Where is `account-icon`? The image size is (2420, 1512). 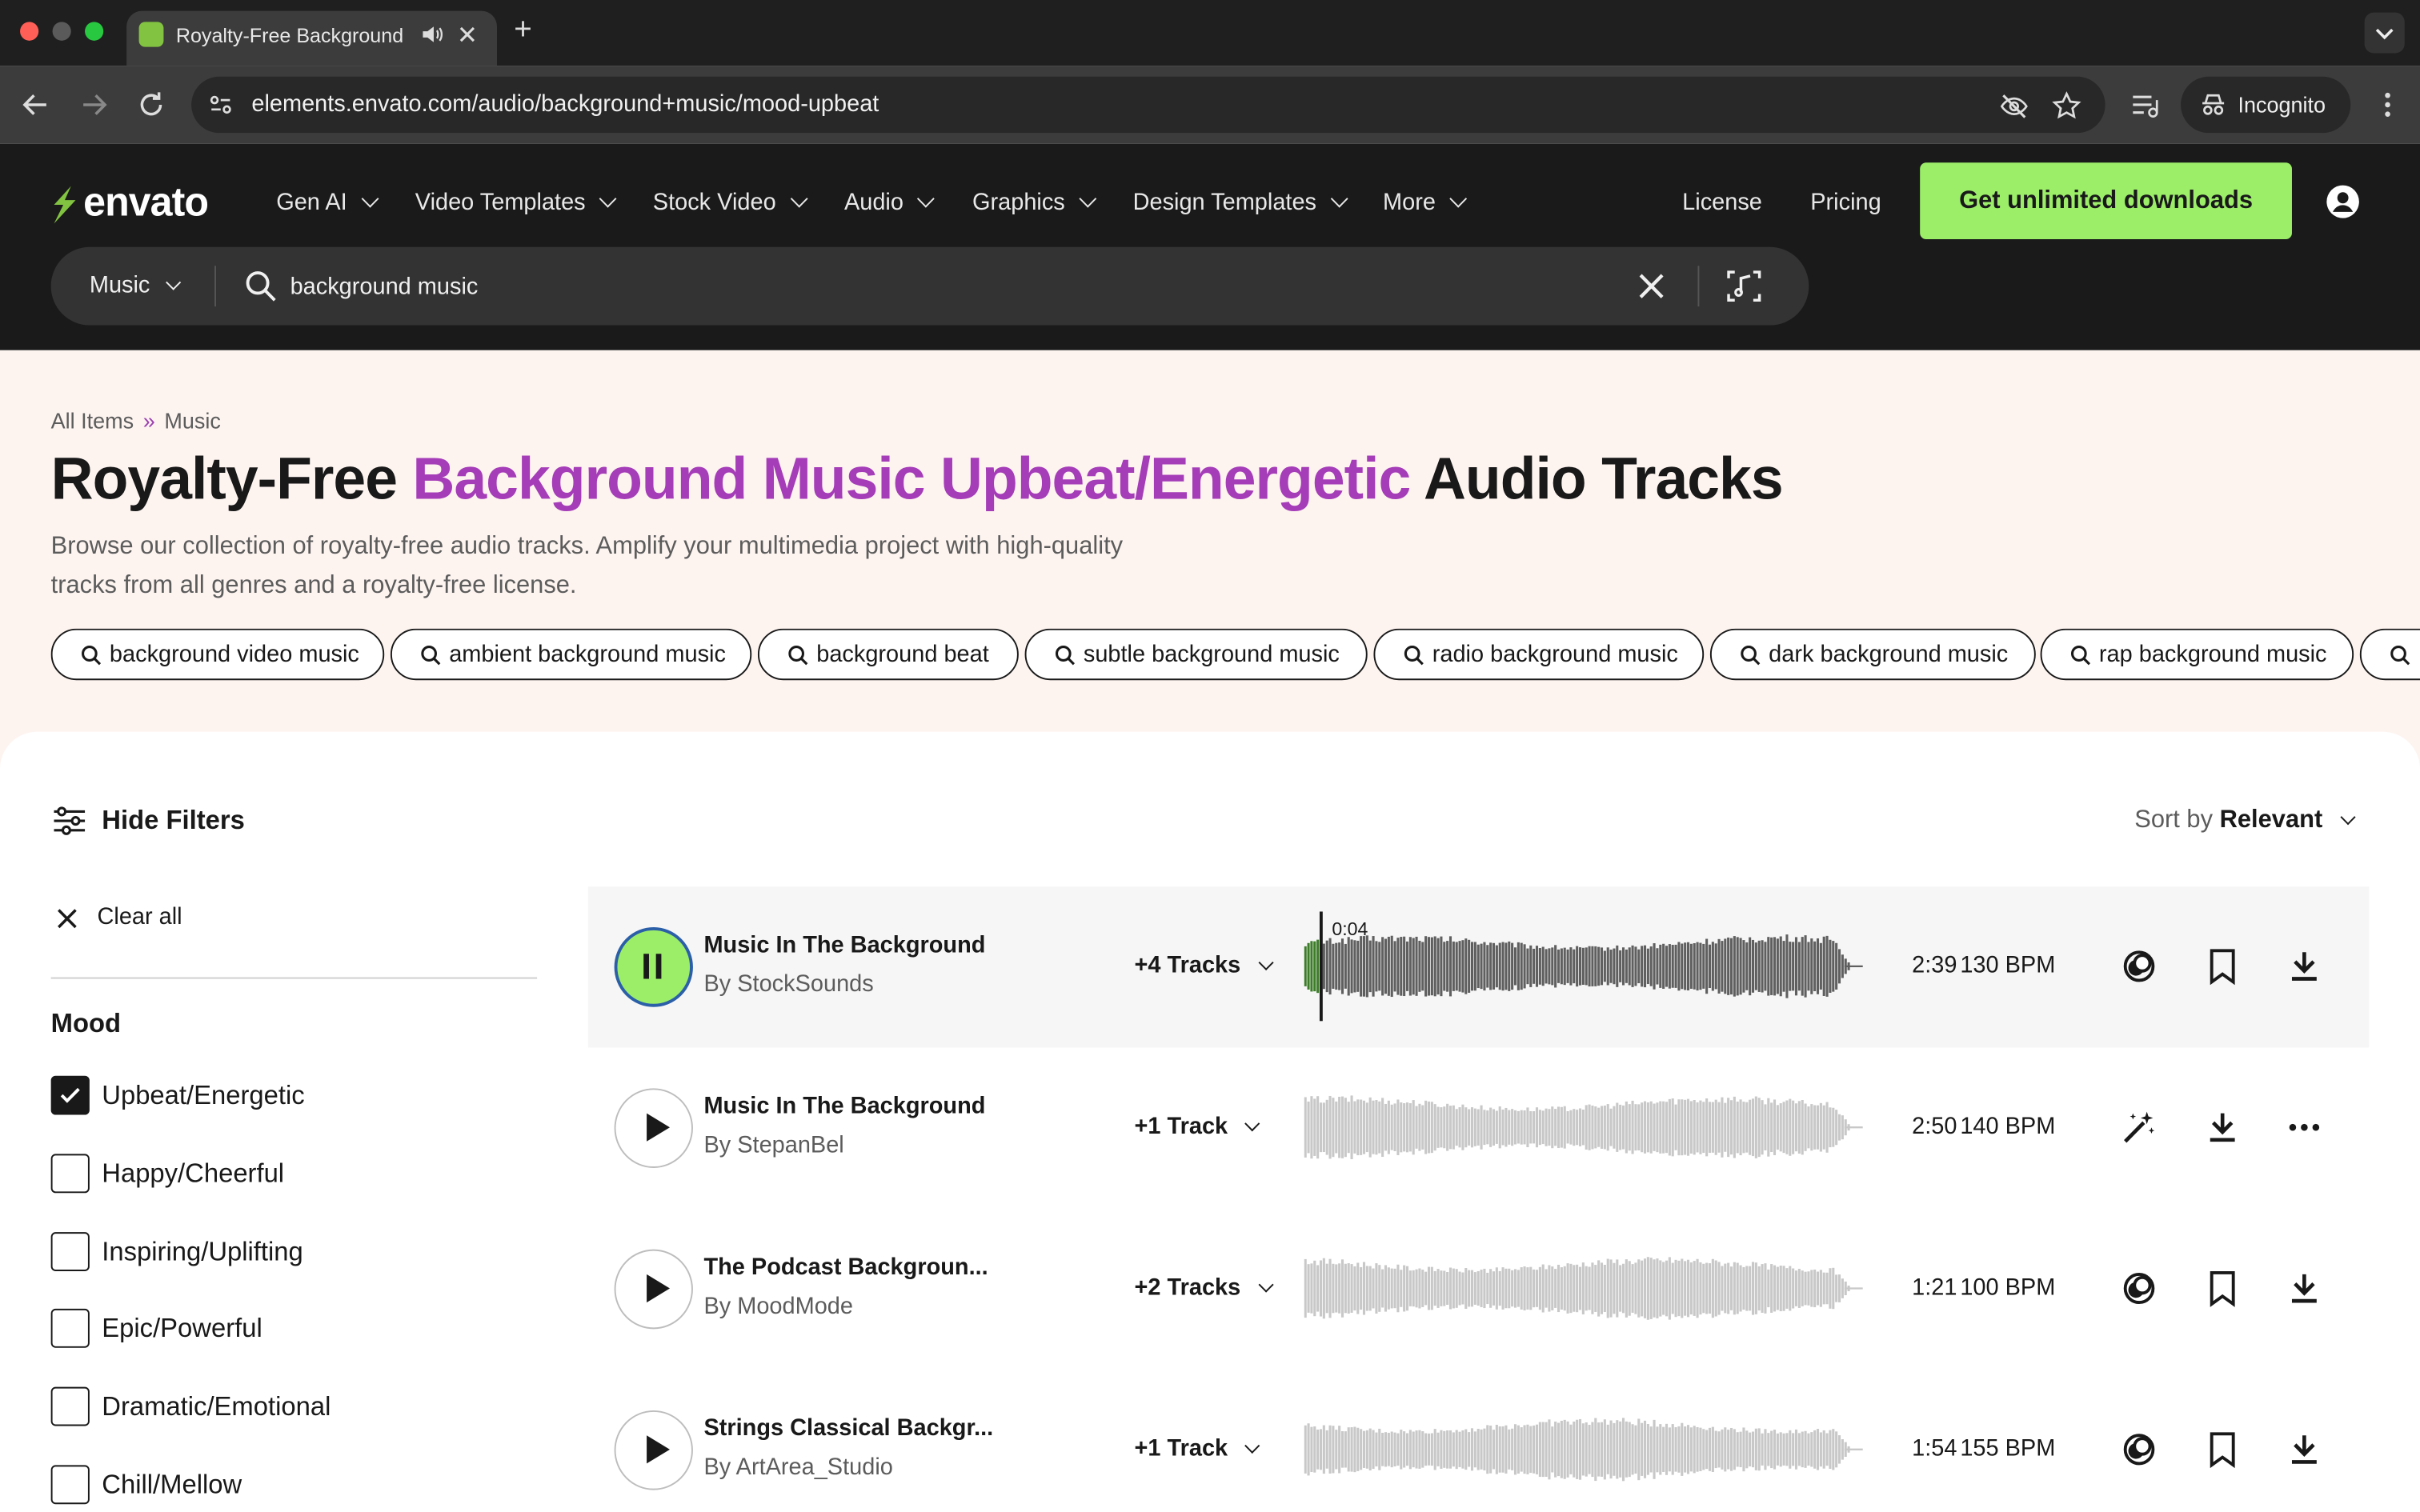 account-icon is located at coordinates (2342, 202).